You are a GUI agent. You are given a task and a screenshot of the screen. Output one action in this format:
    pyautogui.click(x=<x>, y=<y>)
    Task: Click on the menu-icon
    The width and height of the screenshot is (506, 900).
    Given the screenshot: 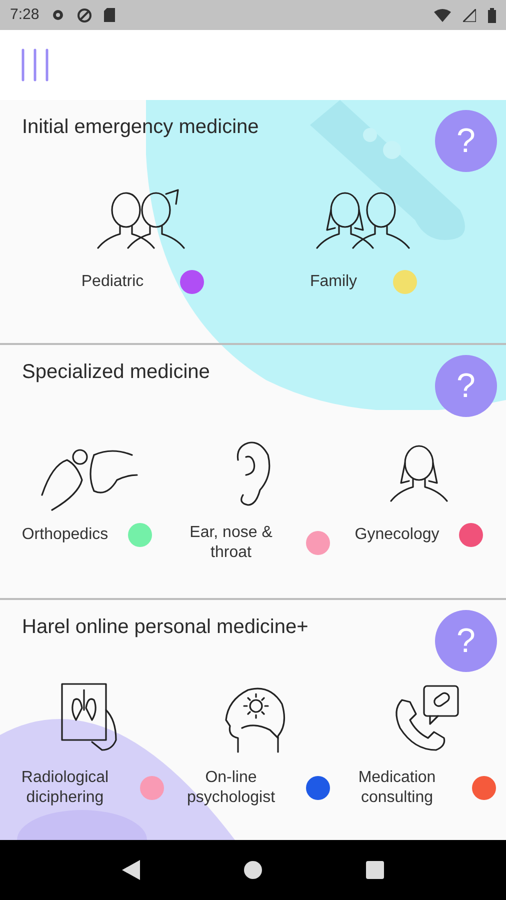 What is the action you would take?
    pyautogui.click(x=35, y=65)
    